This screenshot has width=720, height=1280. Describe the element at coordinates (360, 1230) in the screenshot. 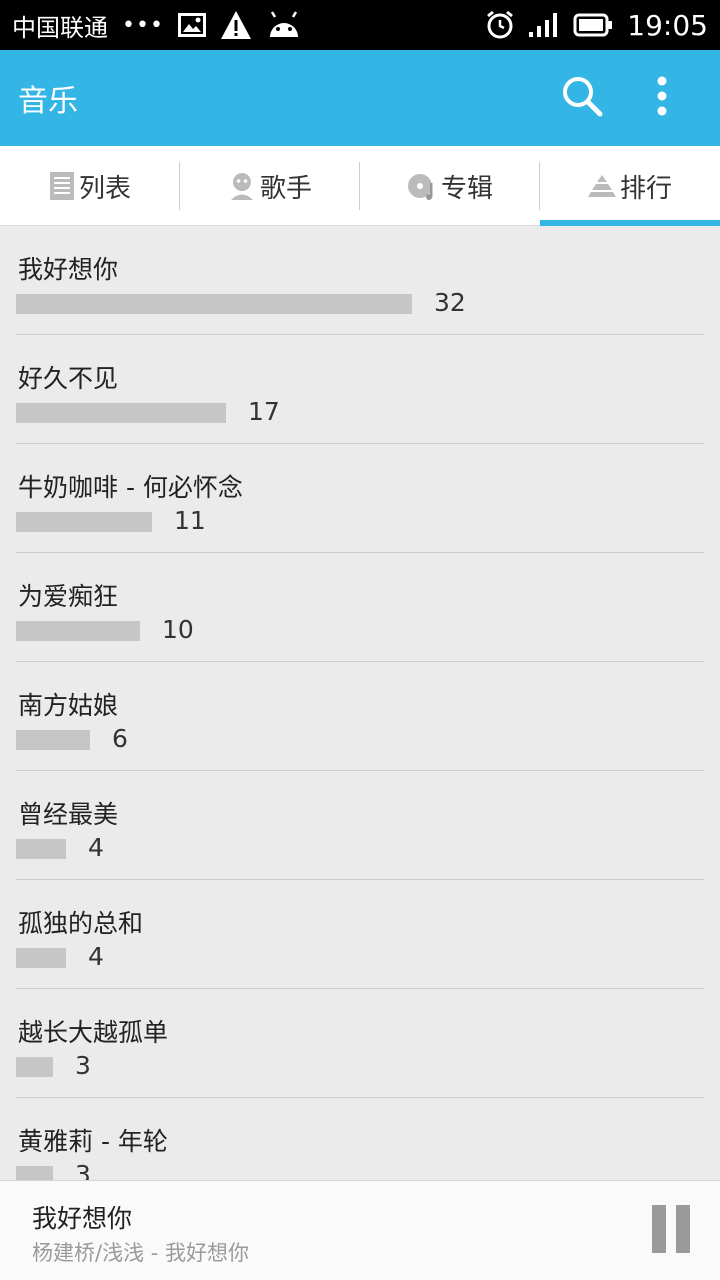

I see `now-playing-bar: 我好想你 杨建桥/浅浅 - 我好想你` at that location.